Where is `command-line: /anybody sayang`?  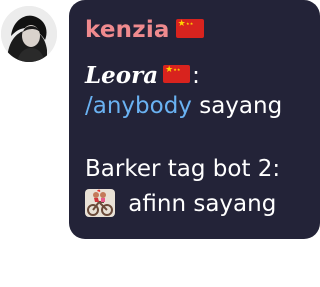
command-line: /anybody sayang is located at coordinates (183, 106).